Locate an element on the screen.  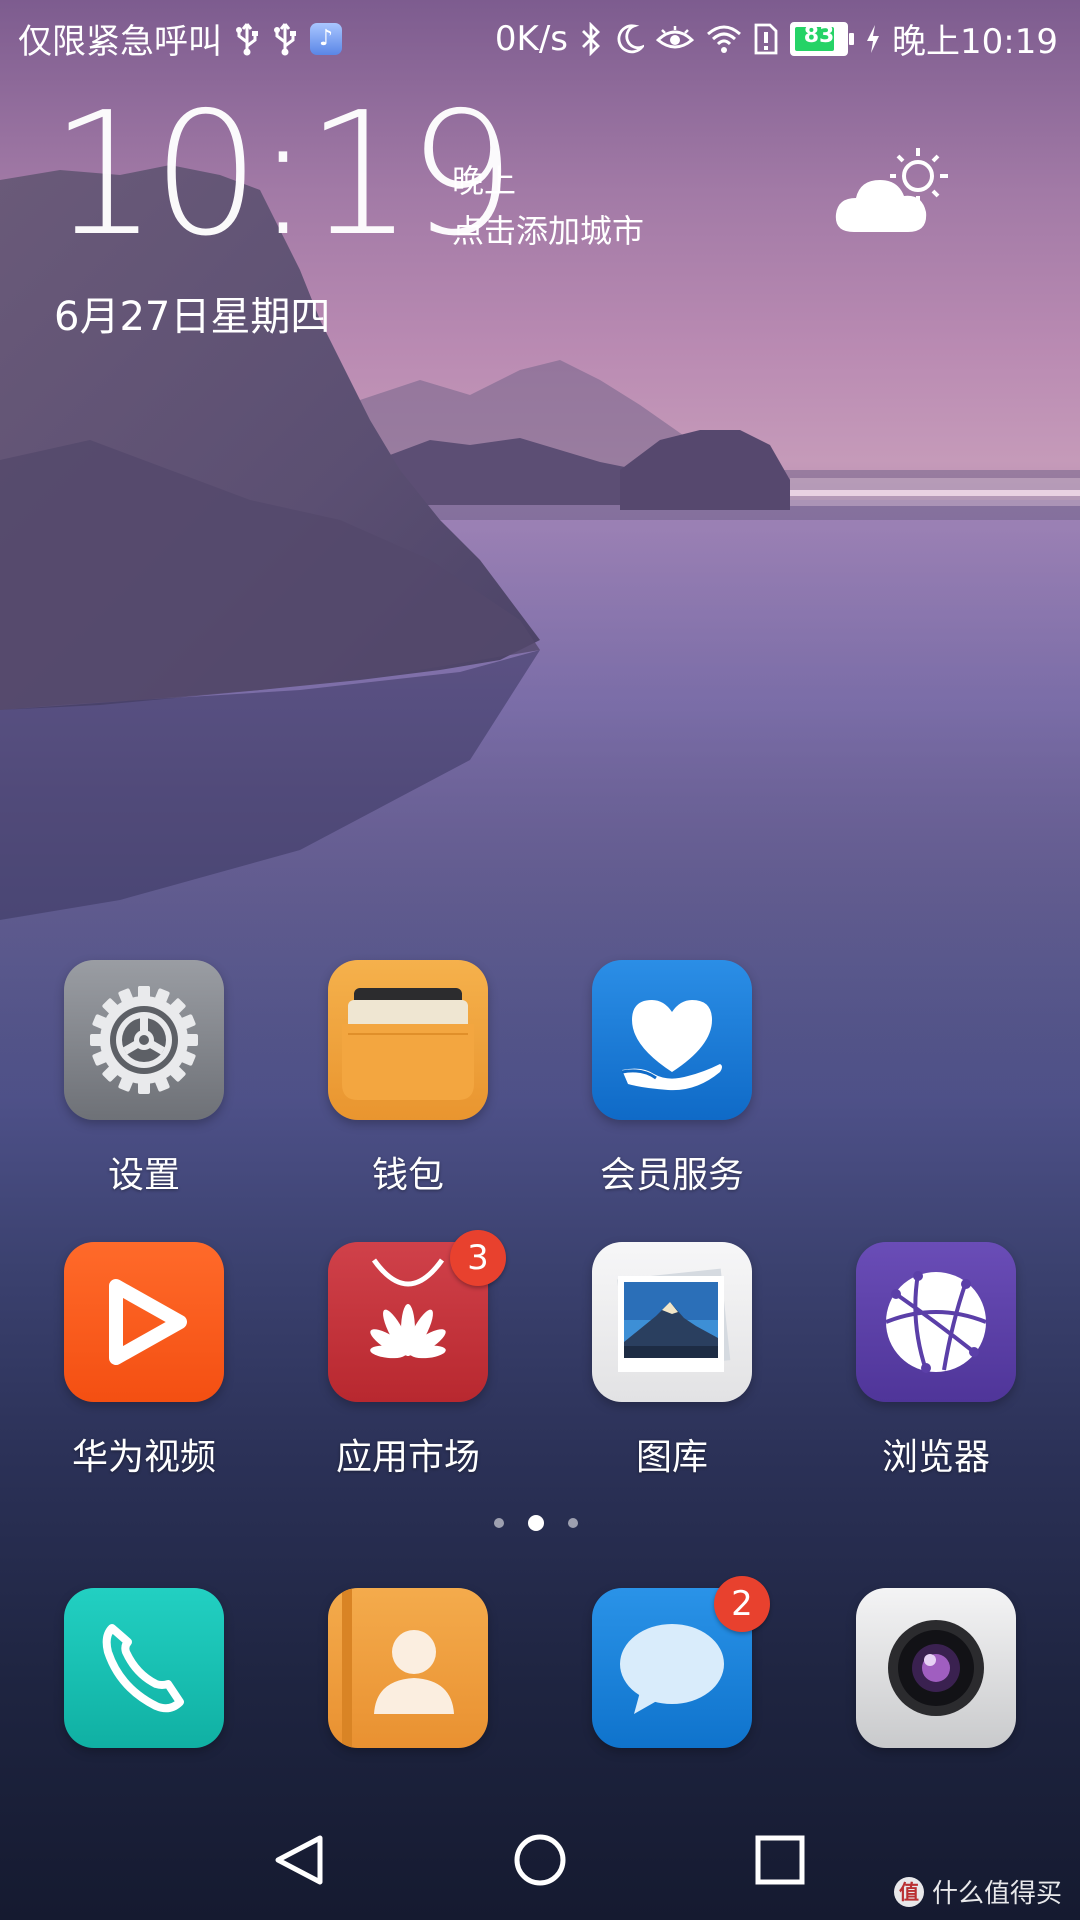
watermark-text: 什么值得买 is located at coordinates (996, 1894).